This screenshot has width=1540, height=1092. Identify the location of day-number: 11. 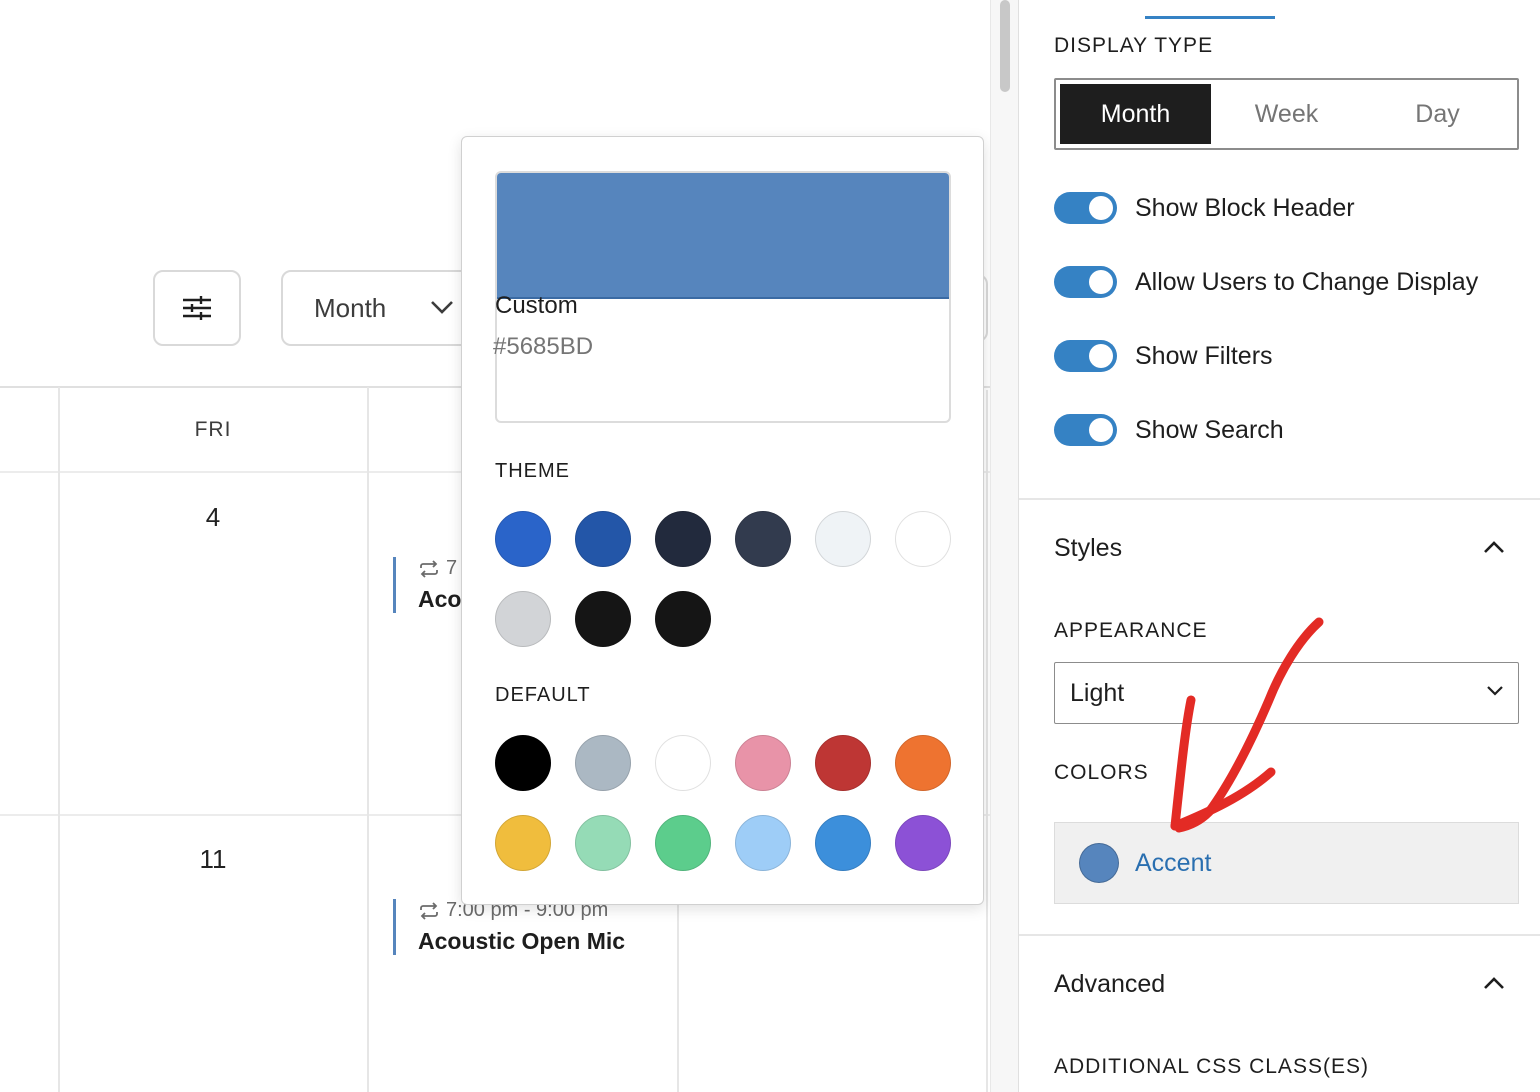
(213, 859).